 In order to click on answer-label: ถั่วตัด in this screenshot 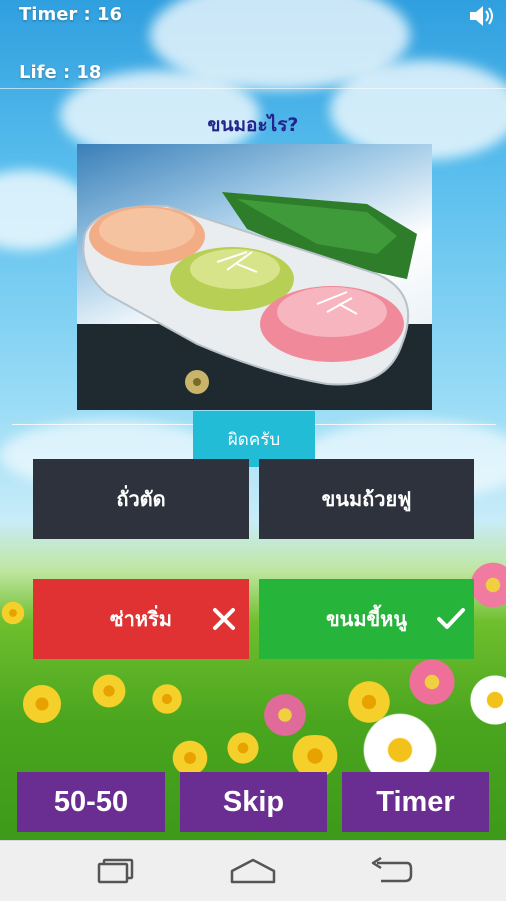, I will do `click(141, 499)`.